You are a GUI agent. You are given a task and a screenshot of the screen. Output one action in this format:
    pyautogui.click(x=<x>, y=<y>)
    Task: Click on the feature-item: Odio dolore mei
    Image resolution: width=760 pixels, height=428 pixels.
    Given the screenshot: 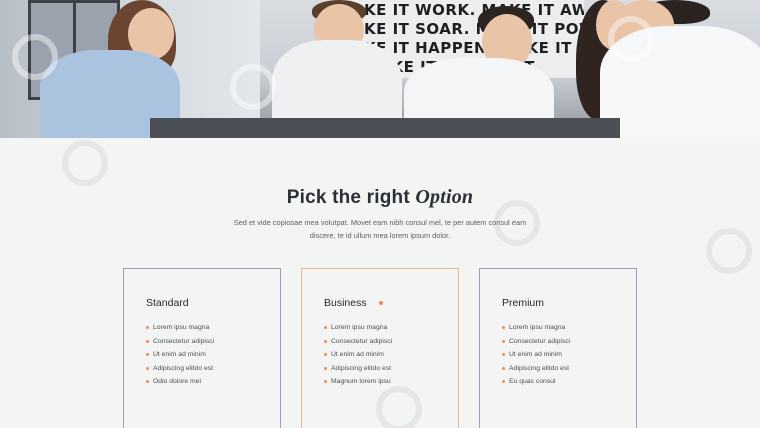 What is the action you would take?
    pyautogui.click(x=213, y=382)
    